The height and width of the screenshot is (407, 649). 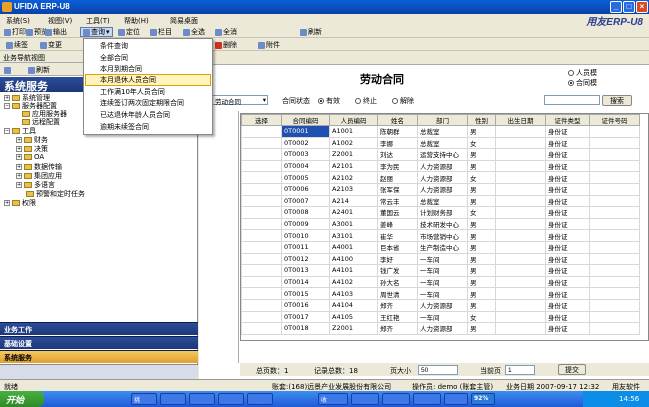 What do you see at coordinates (582, 73) in the screenshot?
I see `mode-person-radio: 人员模` at bounding box center [582, 73].